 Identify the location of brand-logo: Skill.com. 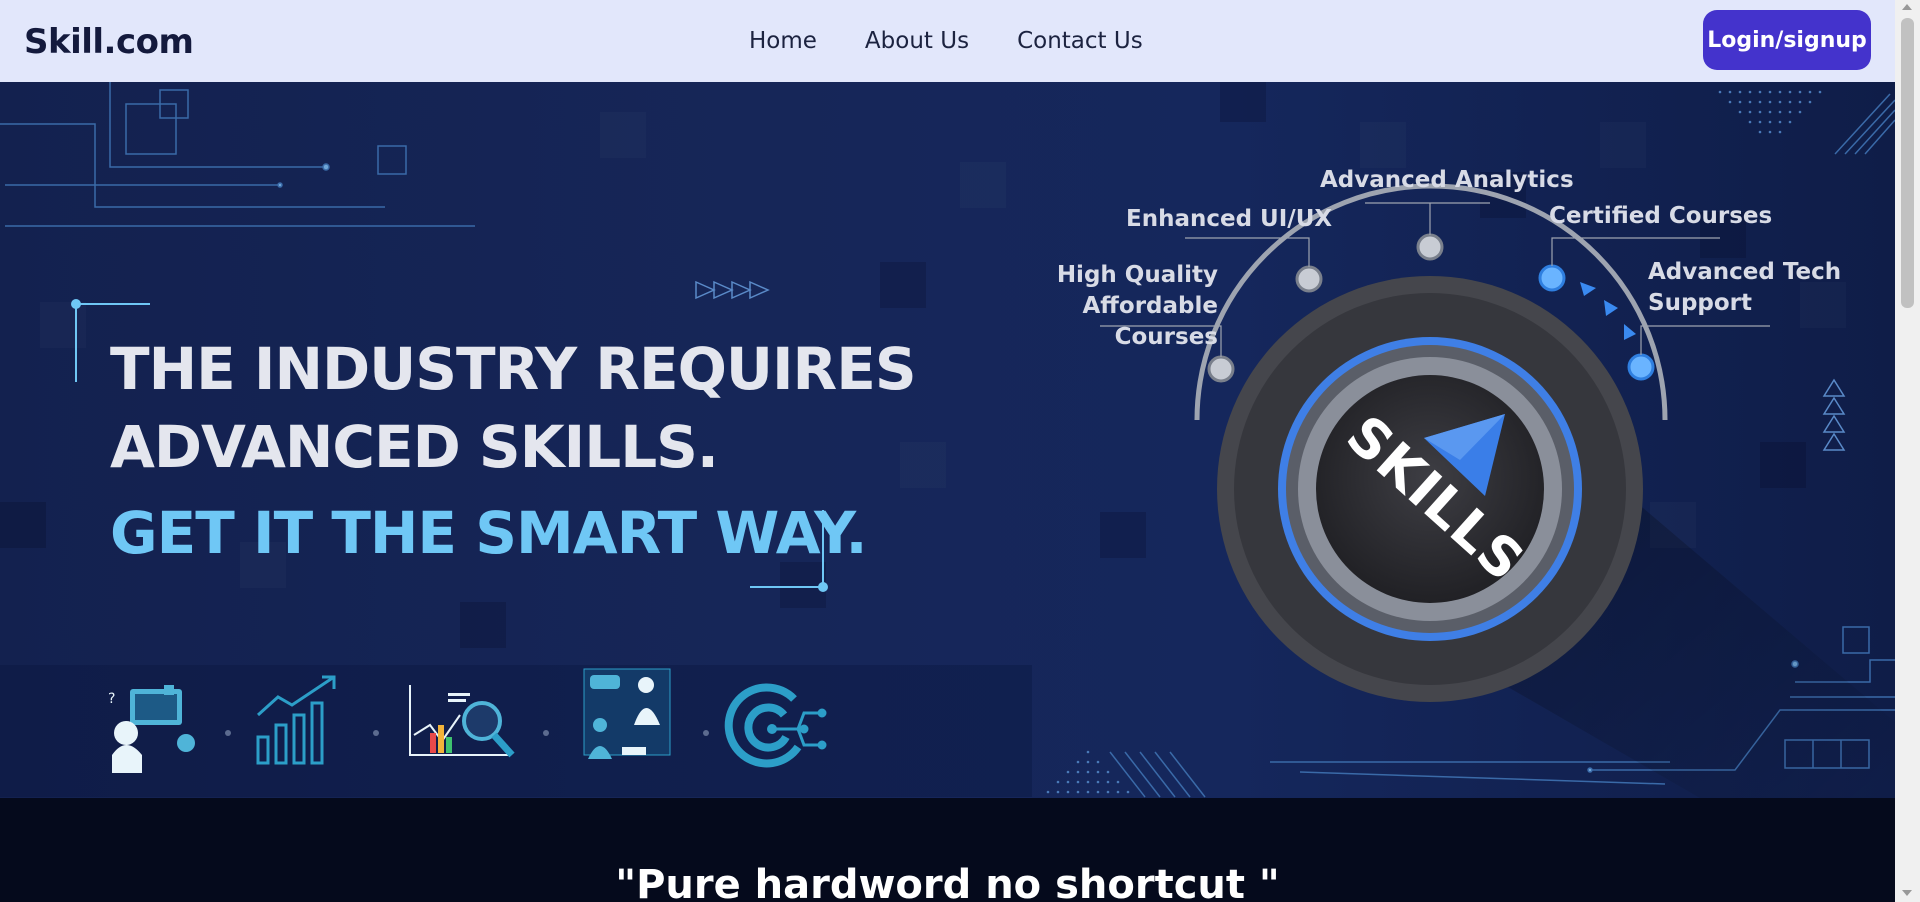
(109, 42).